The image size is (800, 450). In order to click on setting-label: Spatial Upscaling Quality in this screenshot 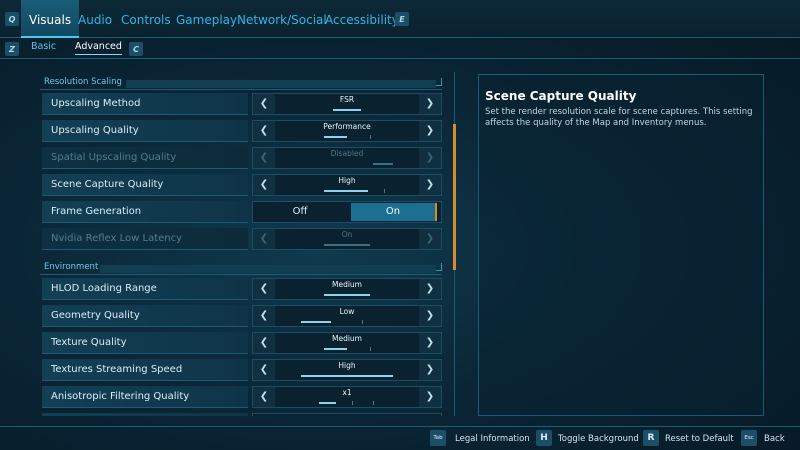, I will do `click(145, 158)`.